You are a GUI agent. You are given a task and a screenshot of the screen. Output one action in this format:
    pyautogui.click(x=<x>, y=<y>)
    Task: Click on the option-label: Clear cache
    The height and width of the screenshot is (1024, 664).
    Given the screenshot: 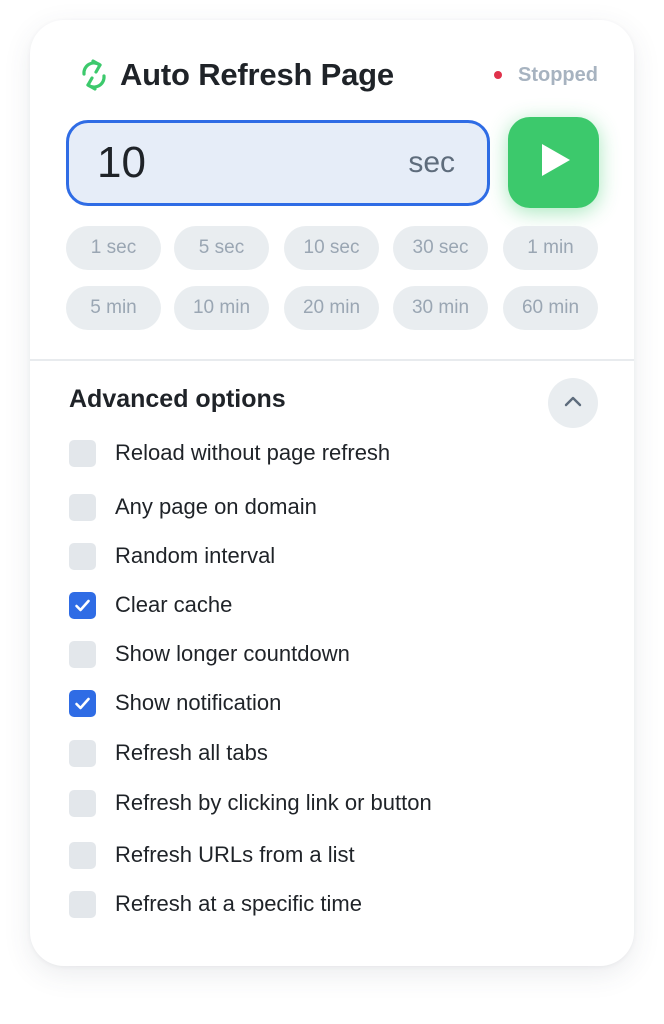 What is the action you would take?
    pyautogui.click(x=174, y=604)
    